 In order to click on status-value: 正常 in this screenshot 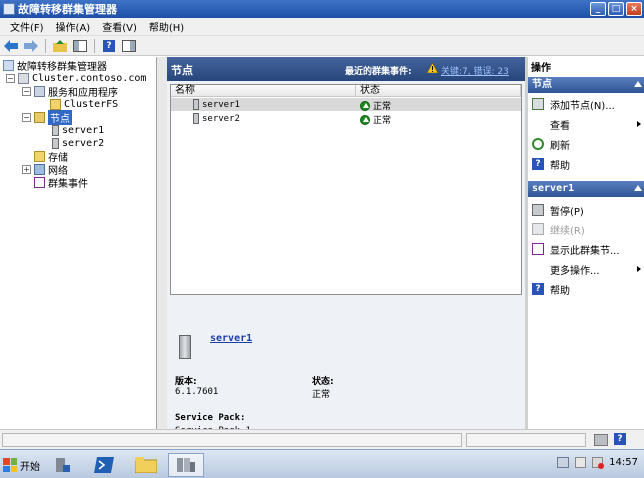, I will do `click(321, 395)`.